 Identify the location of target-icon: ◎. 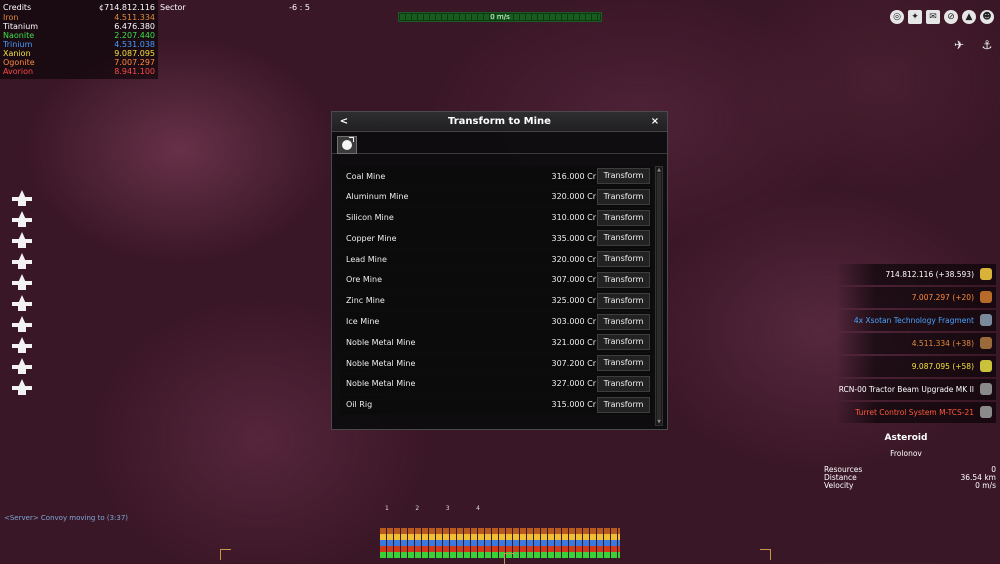
(897, 17).